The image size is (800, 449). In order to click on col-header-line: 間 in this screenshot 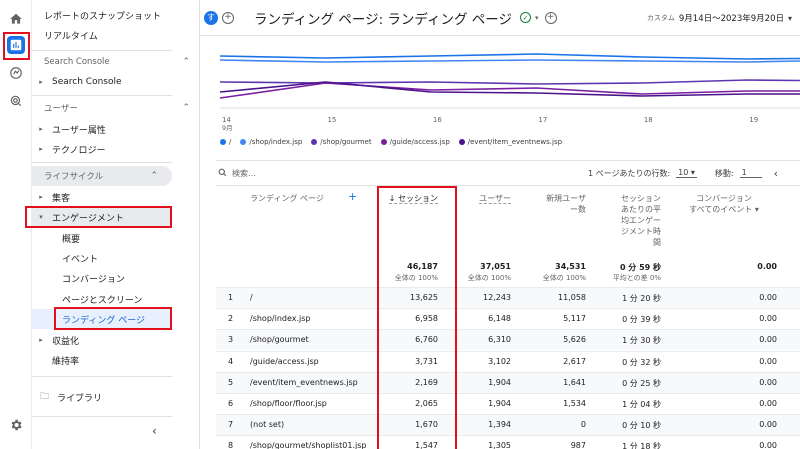, I will do `click(657, 242)`.